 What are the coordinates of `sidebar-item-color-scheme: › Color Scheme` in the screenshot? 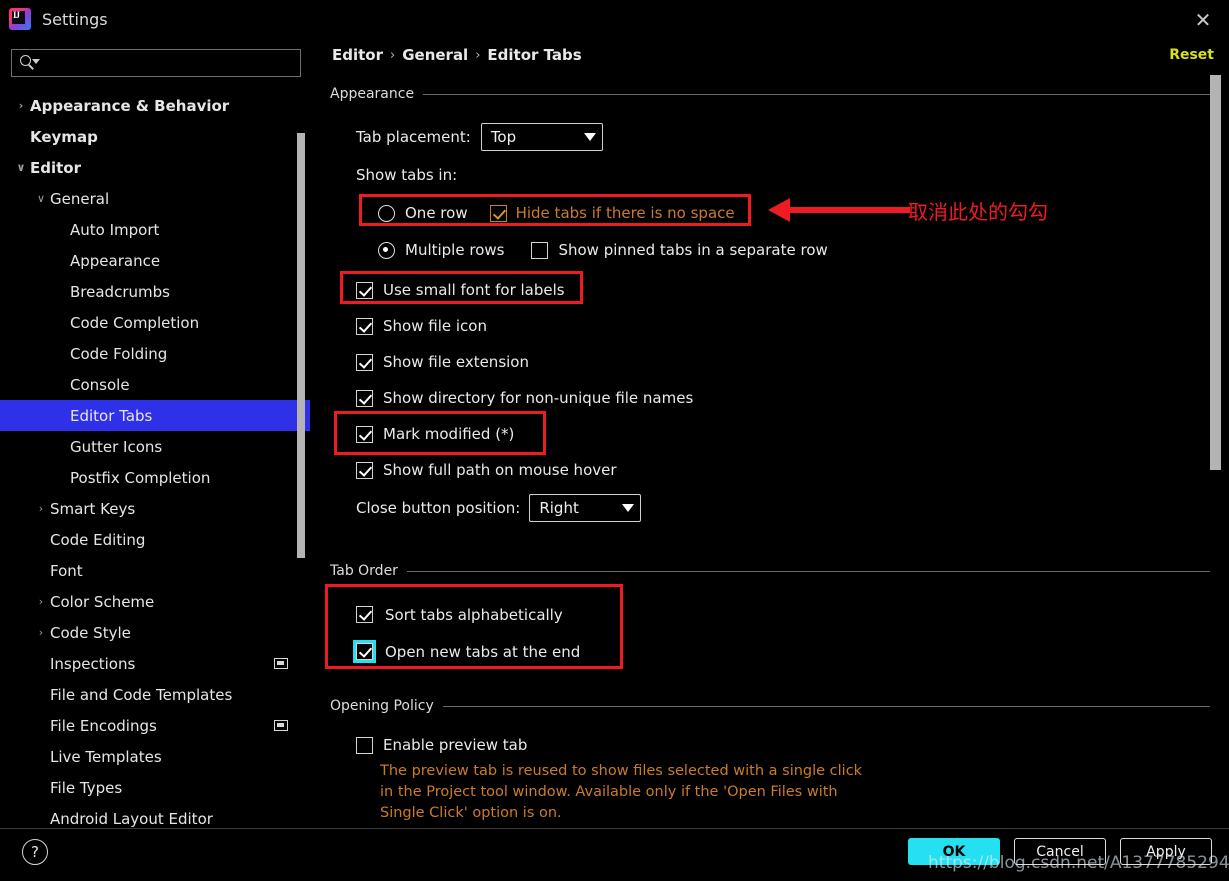 It's located at (155, 601).